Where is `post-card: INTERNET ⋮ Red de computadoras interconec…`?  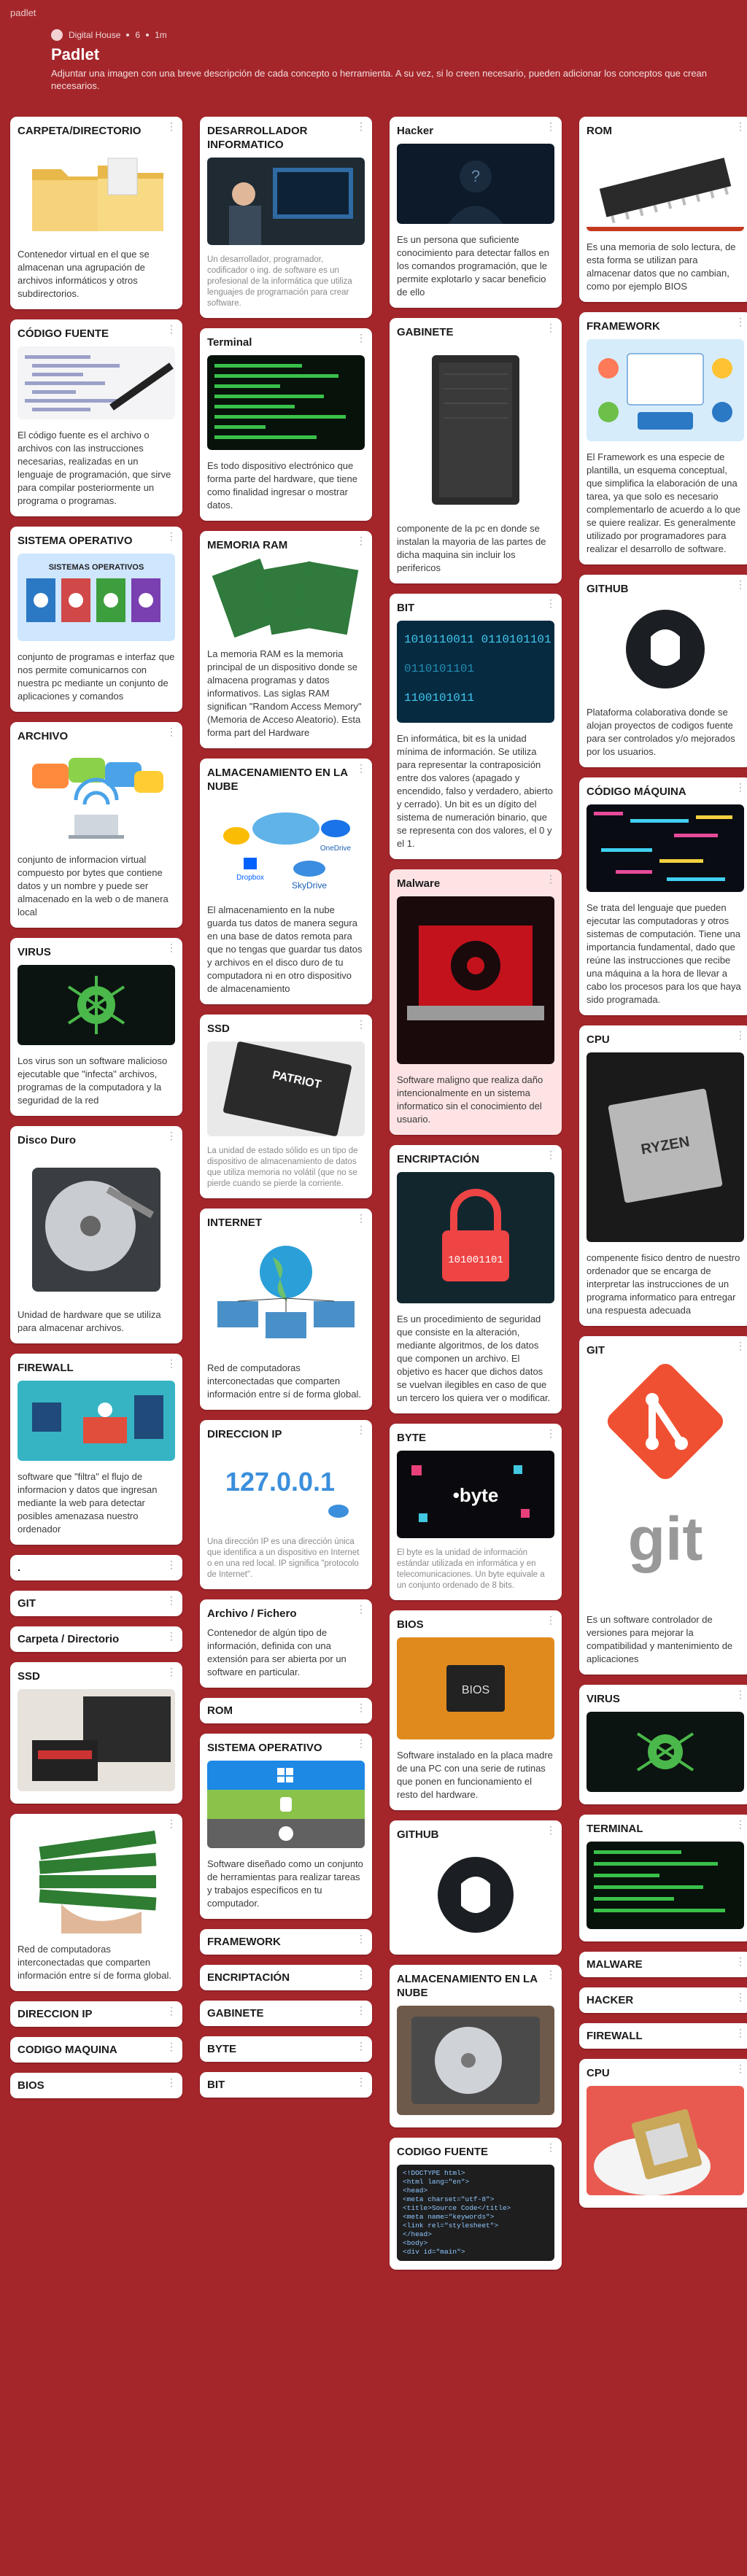 post-card: INTERNET ⋮ Red de computadoras interconec… is located at coordinates (286, 1310).